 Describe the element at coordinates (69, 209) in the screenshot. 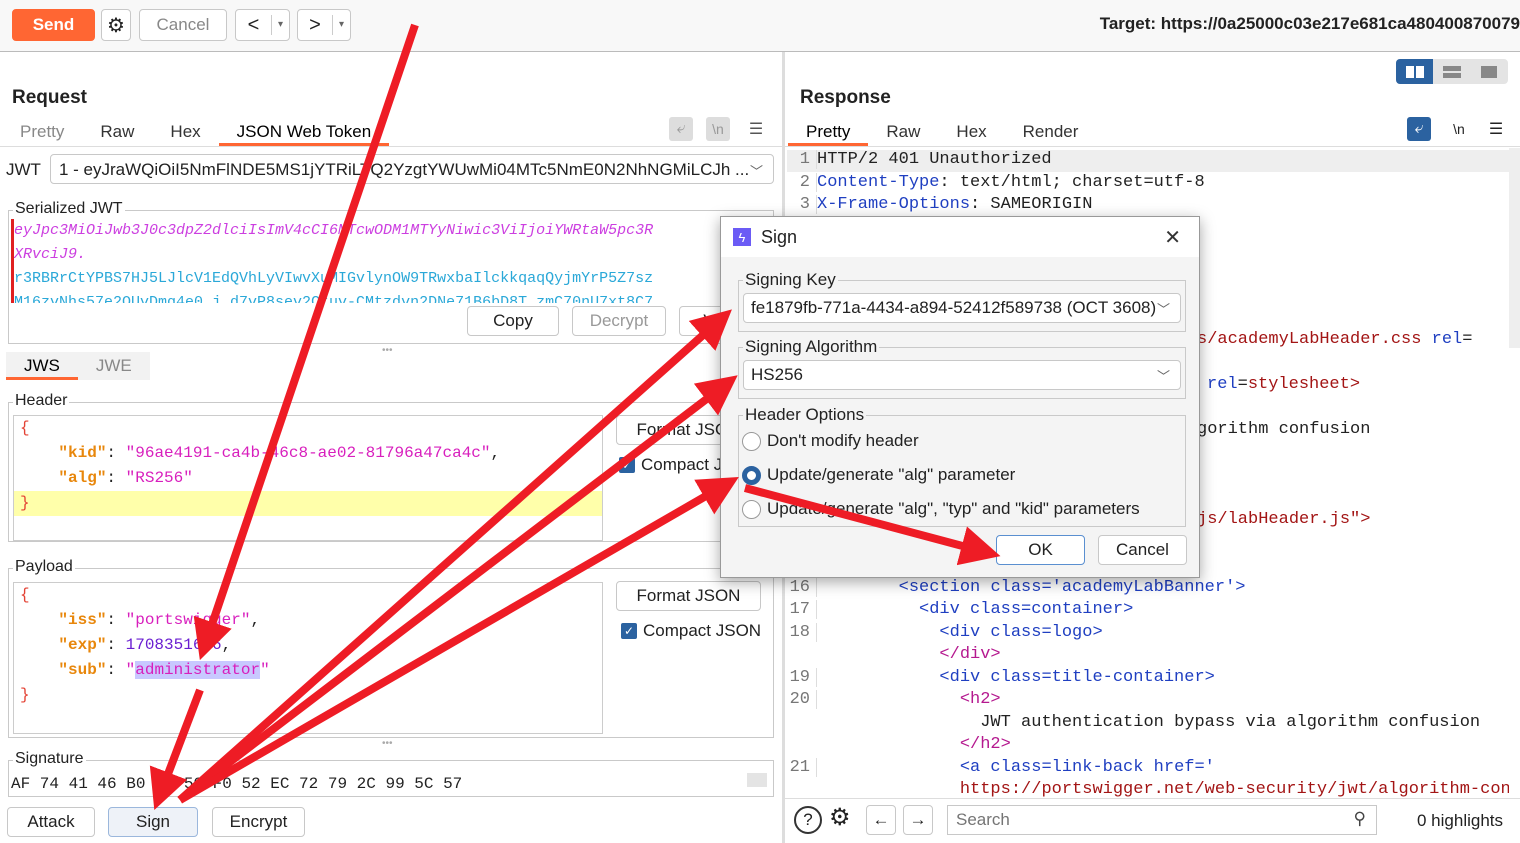

I see `serialized-jwt-legend: Serialized JWT` at that location.